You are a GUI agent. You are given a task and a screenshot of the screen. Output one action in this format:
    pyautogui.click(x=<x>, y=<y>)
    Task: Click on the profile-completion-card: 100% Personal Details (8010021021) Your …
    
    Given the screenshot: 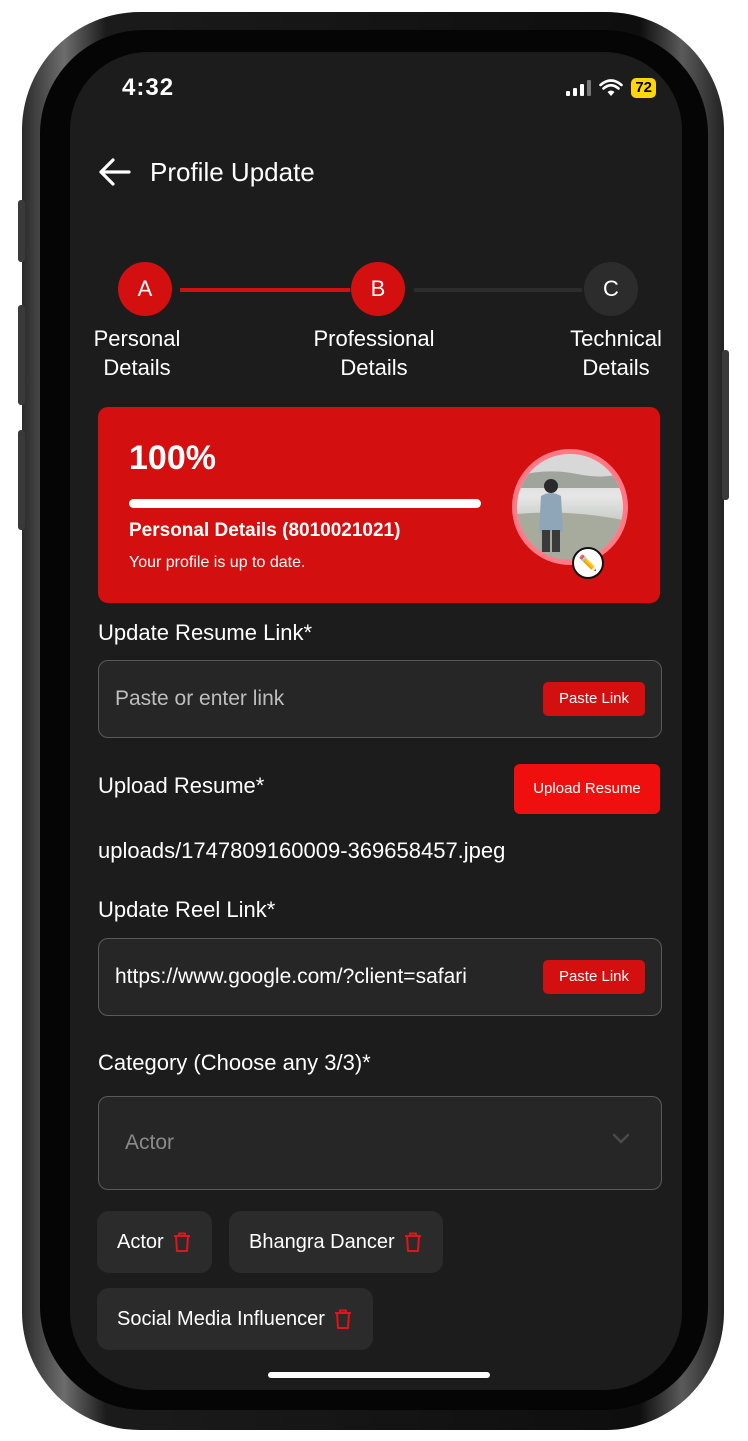 What is the action you would take?
    pyautogui.click(x=379, y=505)
    